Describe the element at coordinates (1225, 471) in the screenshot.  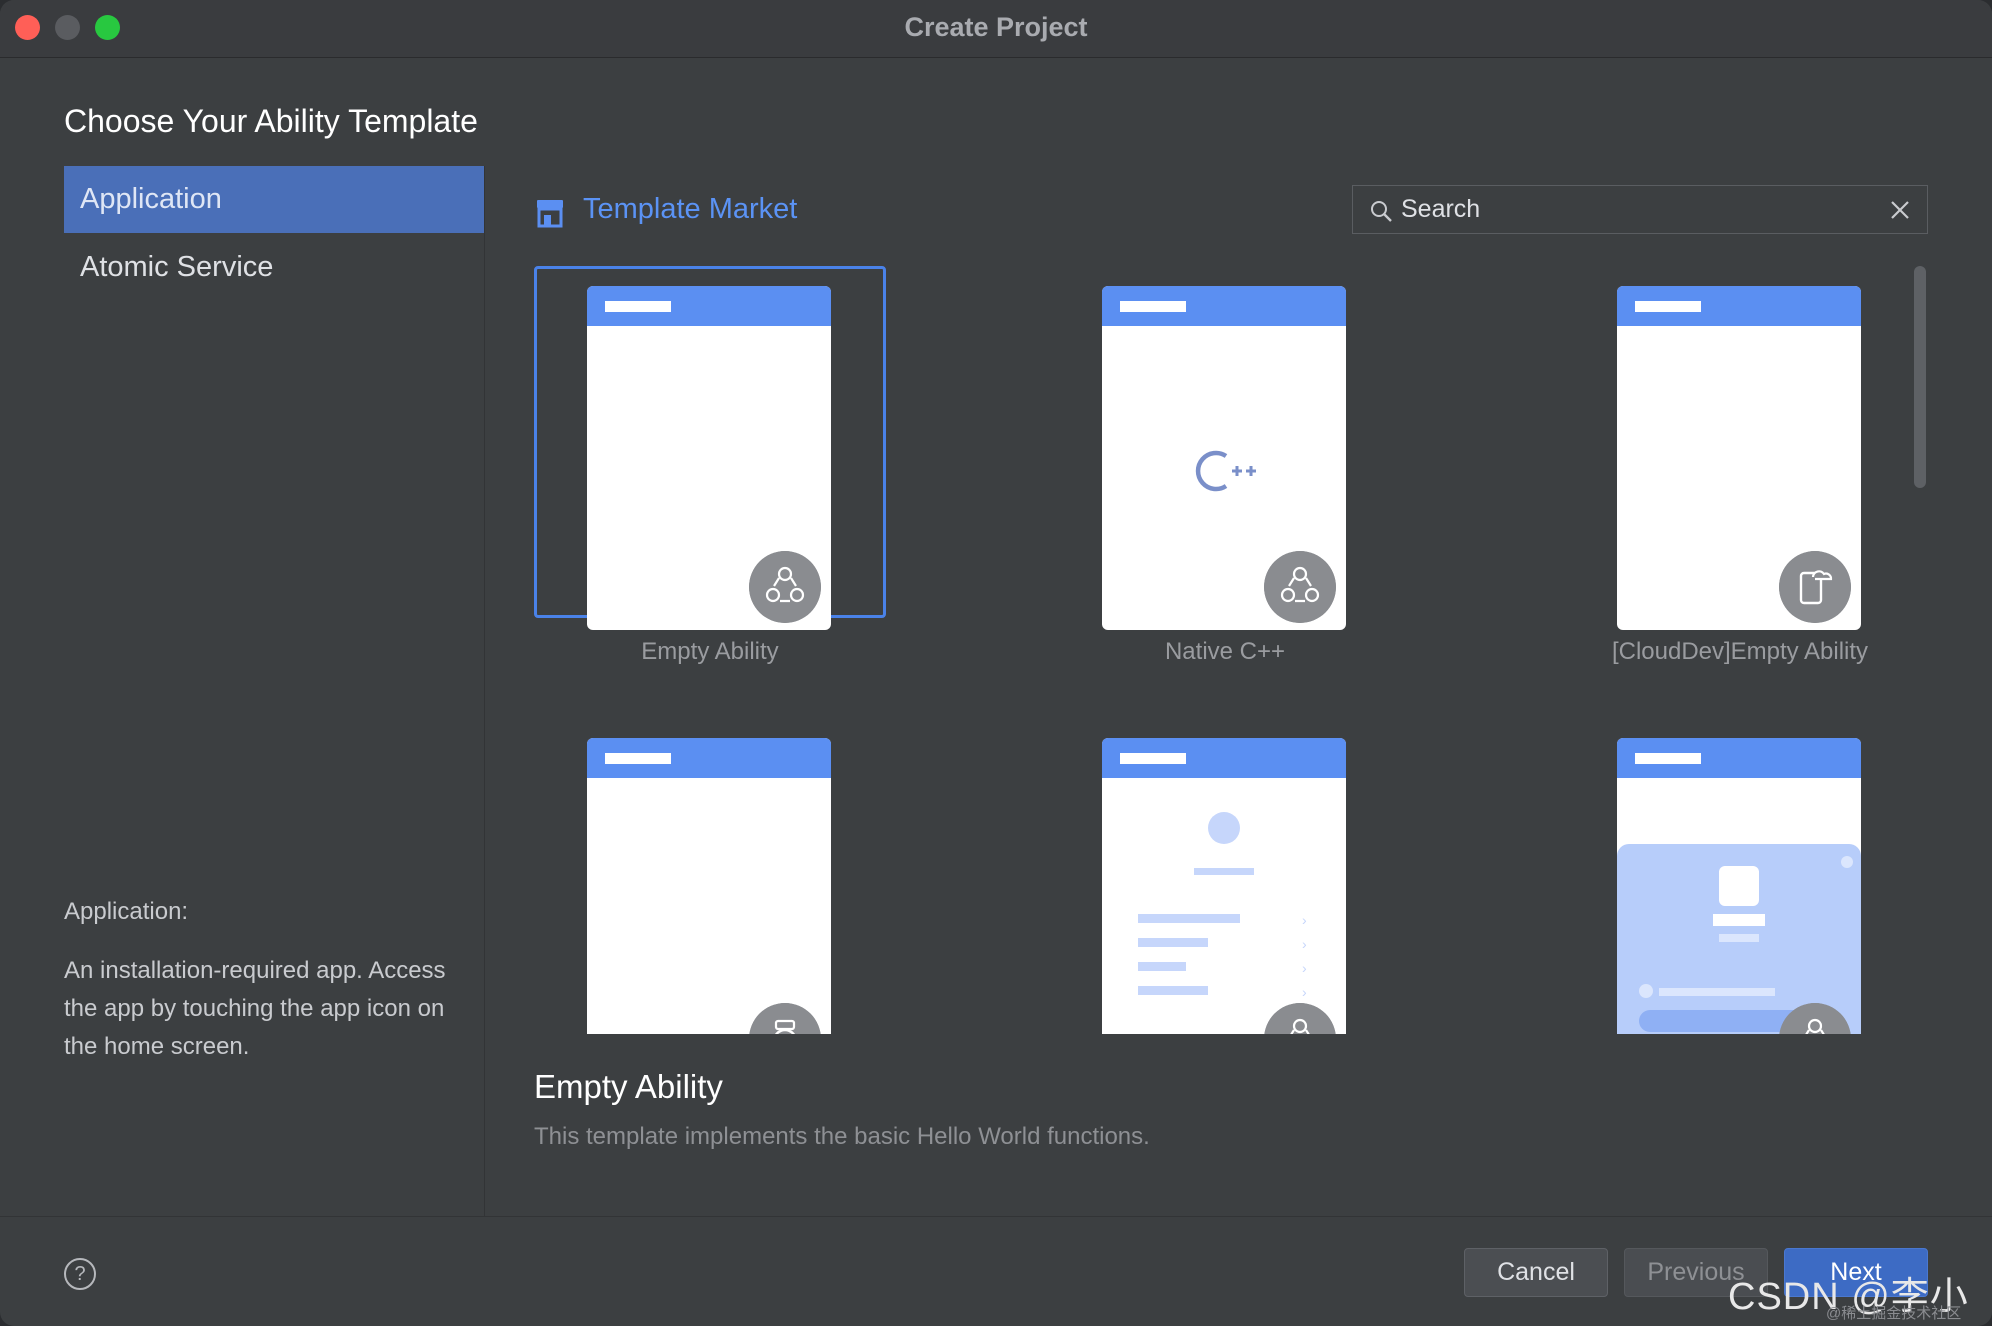
I see `cpp-icon` at that location.